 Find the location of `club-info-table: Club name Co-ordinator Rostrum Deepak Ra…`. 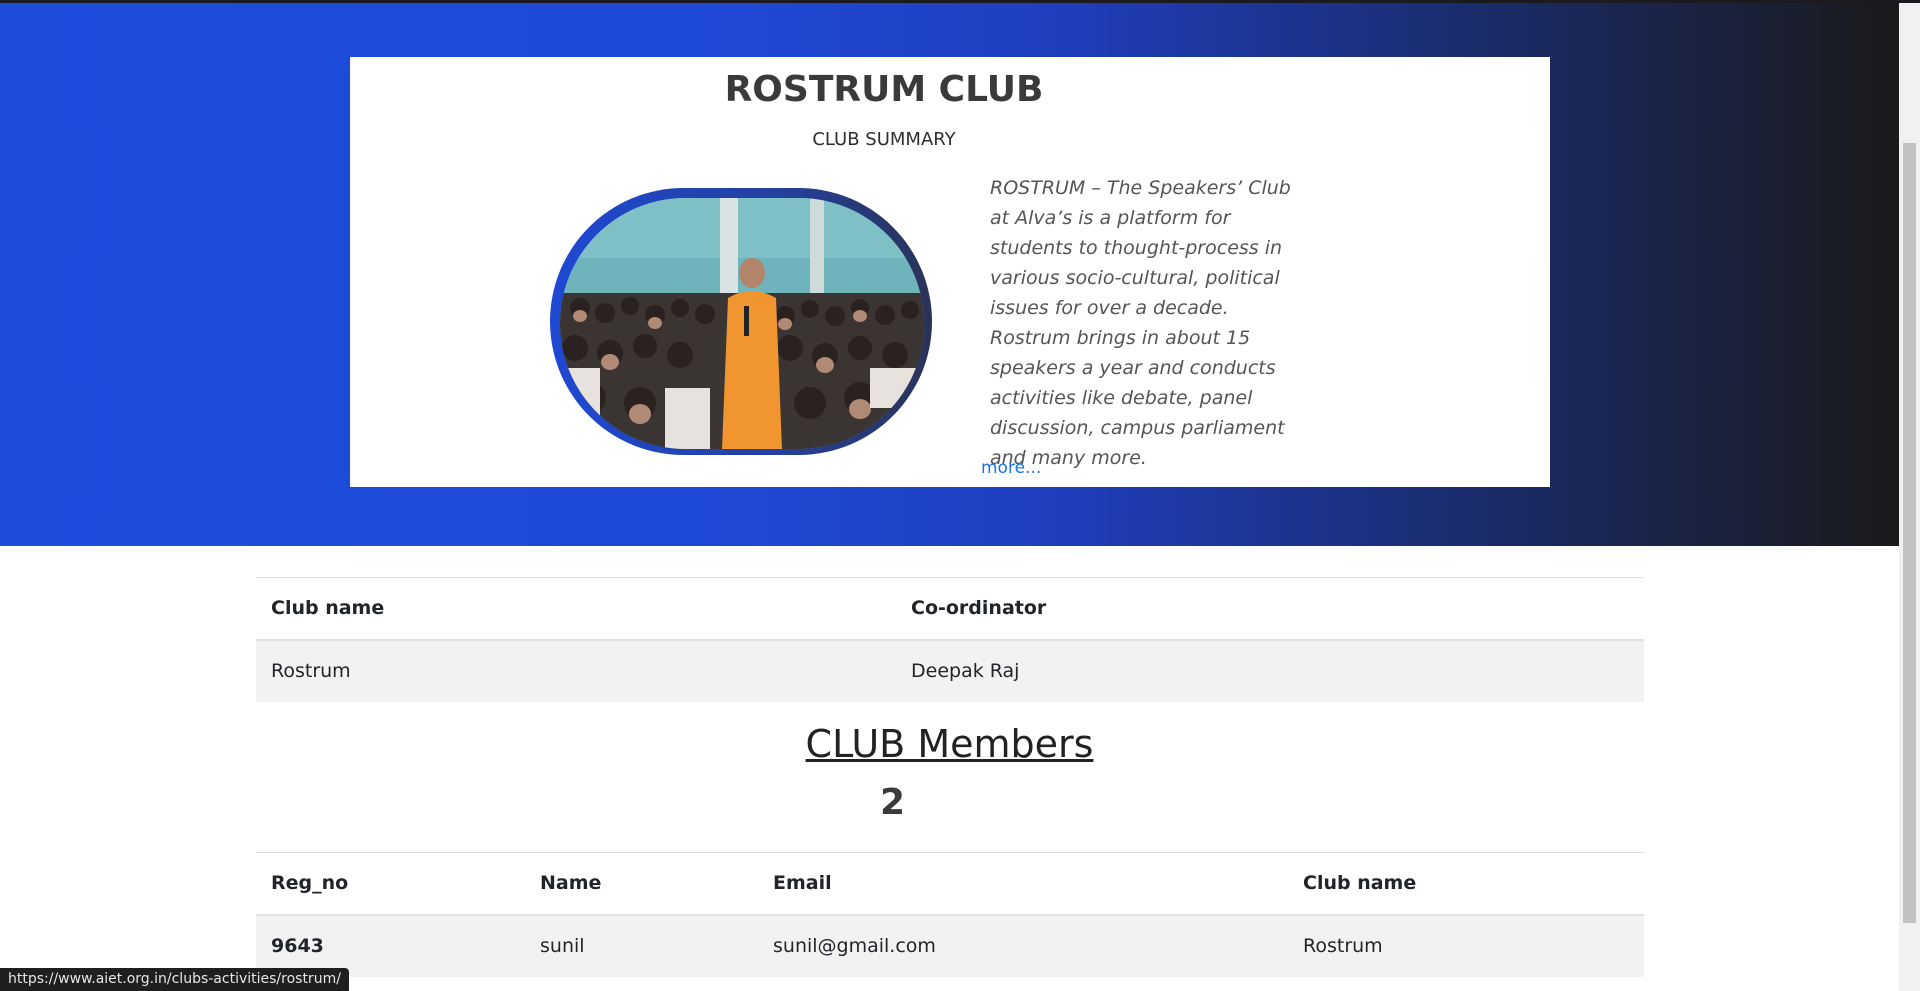

club-info-table: Club name Co-ordinator Rostrum Deepak Ra… is located at coordinates (950, 639).